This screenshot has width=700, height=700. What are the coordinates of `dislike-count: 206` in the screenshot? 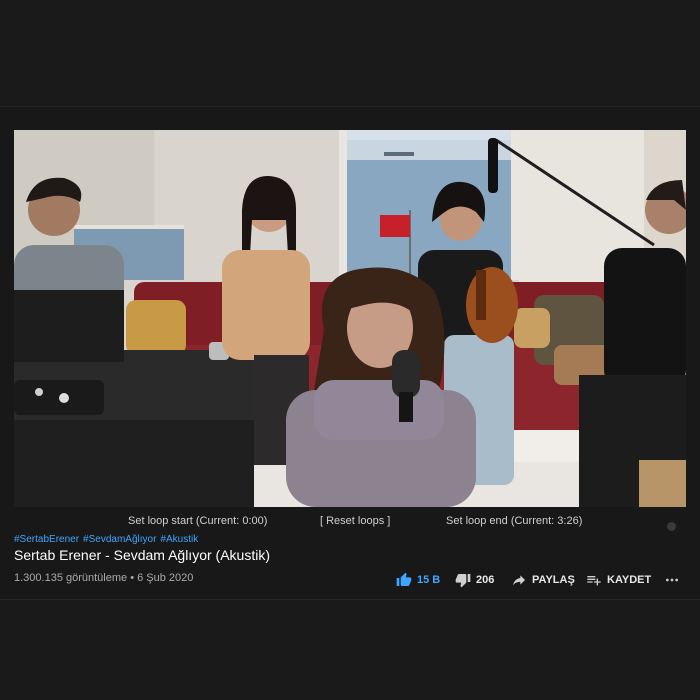 It's located at (485, 580).